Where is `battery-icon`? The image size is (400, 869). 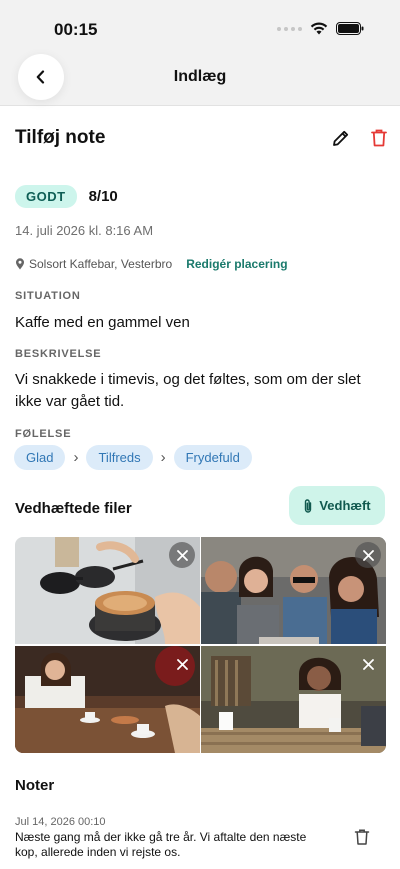 battery-icon is located at coordinates (350, 28).